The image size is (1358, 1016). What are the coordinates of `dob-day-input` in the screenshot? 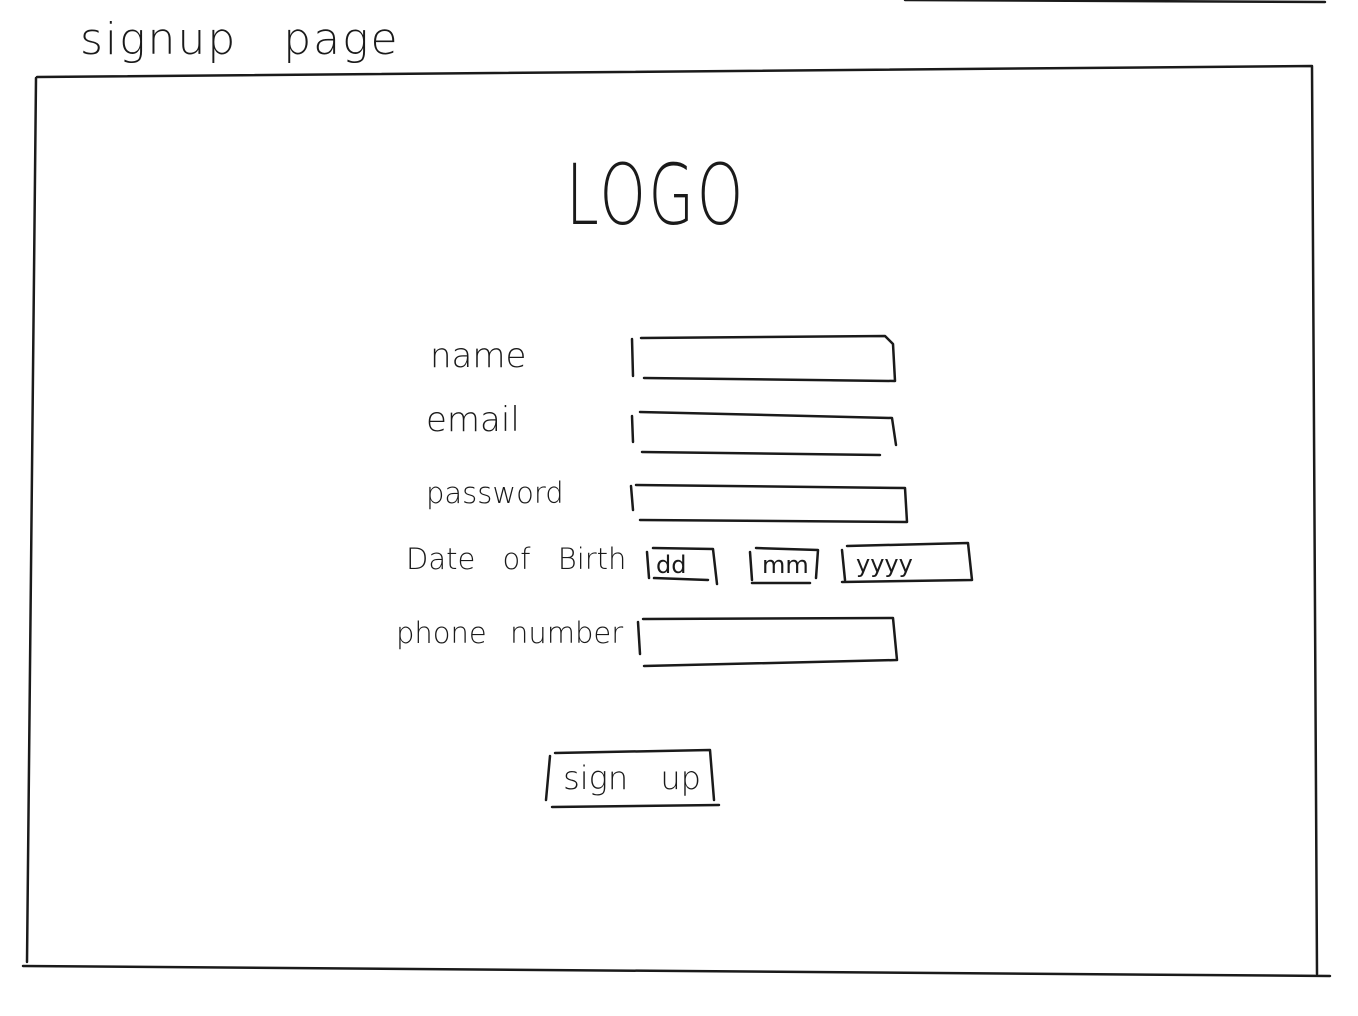 It's located at (683, 565).